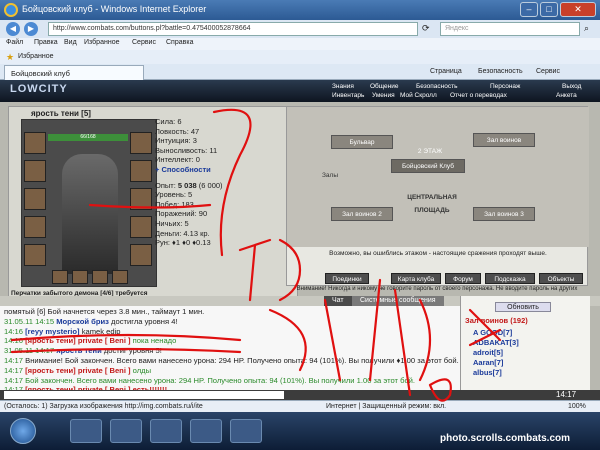 This screenshot has width=600, height=450. What do you see at coordinates (74, 72) in the screenshot?
I see `tab-combats: Бойцовский клуб` at bounding box center [74, 72].